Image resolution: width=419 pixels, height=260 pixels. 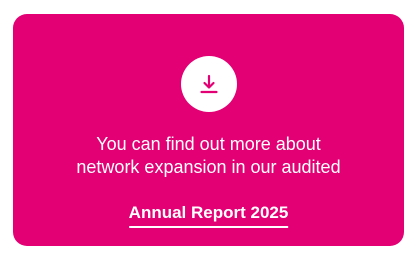 I want to click on annual-report-link: Annual Report 2025, so click(x=208, y=215).